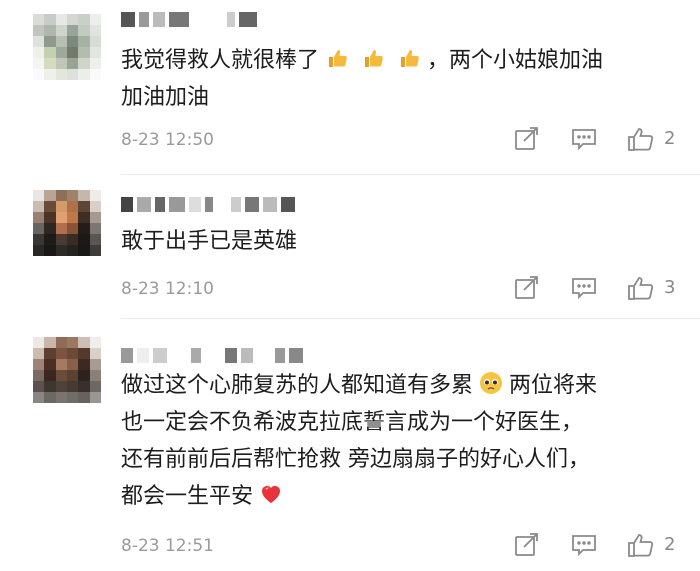  Describe the element at coordinates (400, 241) in the screenshot. I see `comment-text: 敢于出手已是英雄` at that location.